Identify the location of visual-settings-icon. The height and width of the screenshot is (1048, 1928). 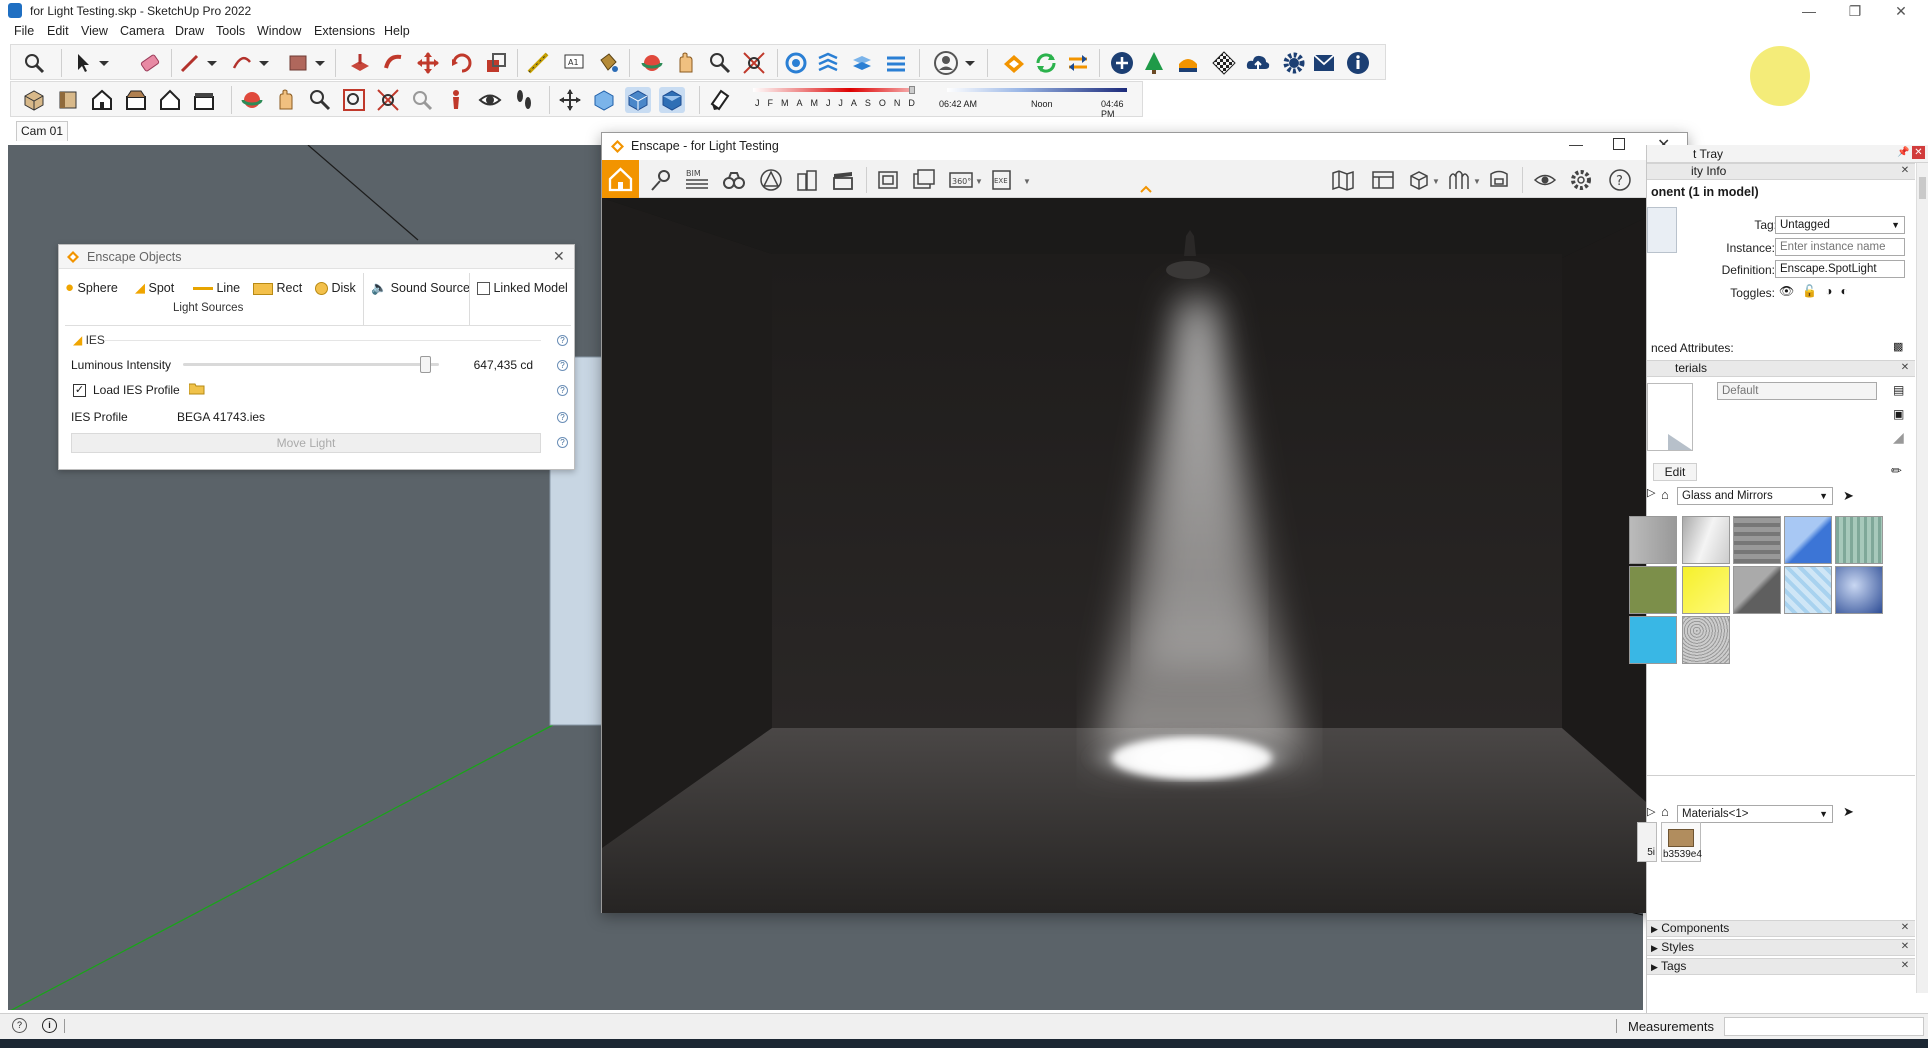
(1499, 180).